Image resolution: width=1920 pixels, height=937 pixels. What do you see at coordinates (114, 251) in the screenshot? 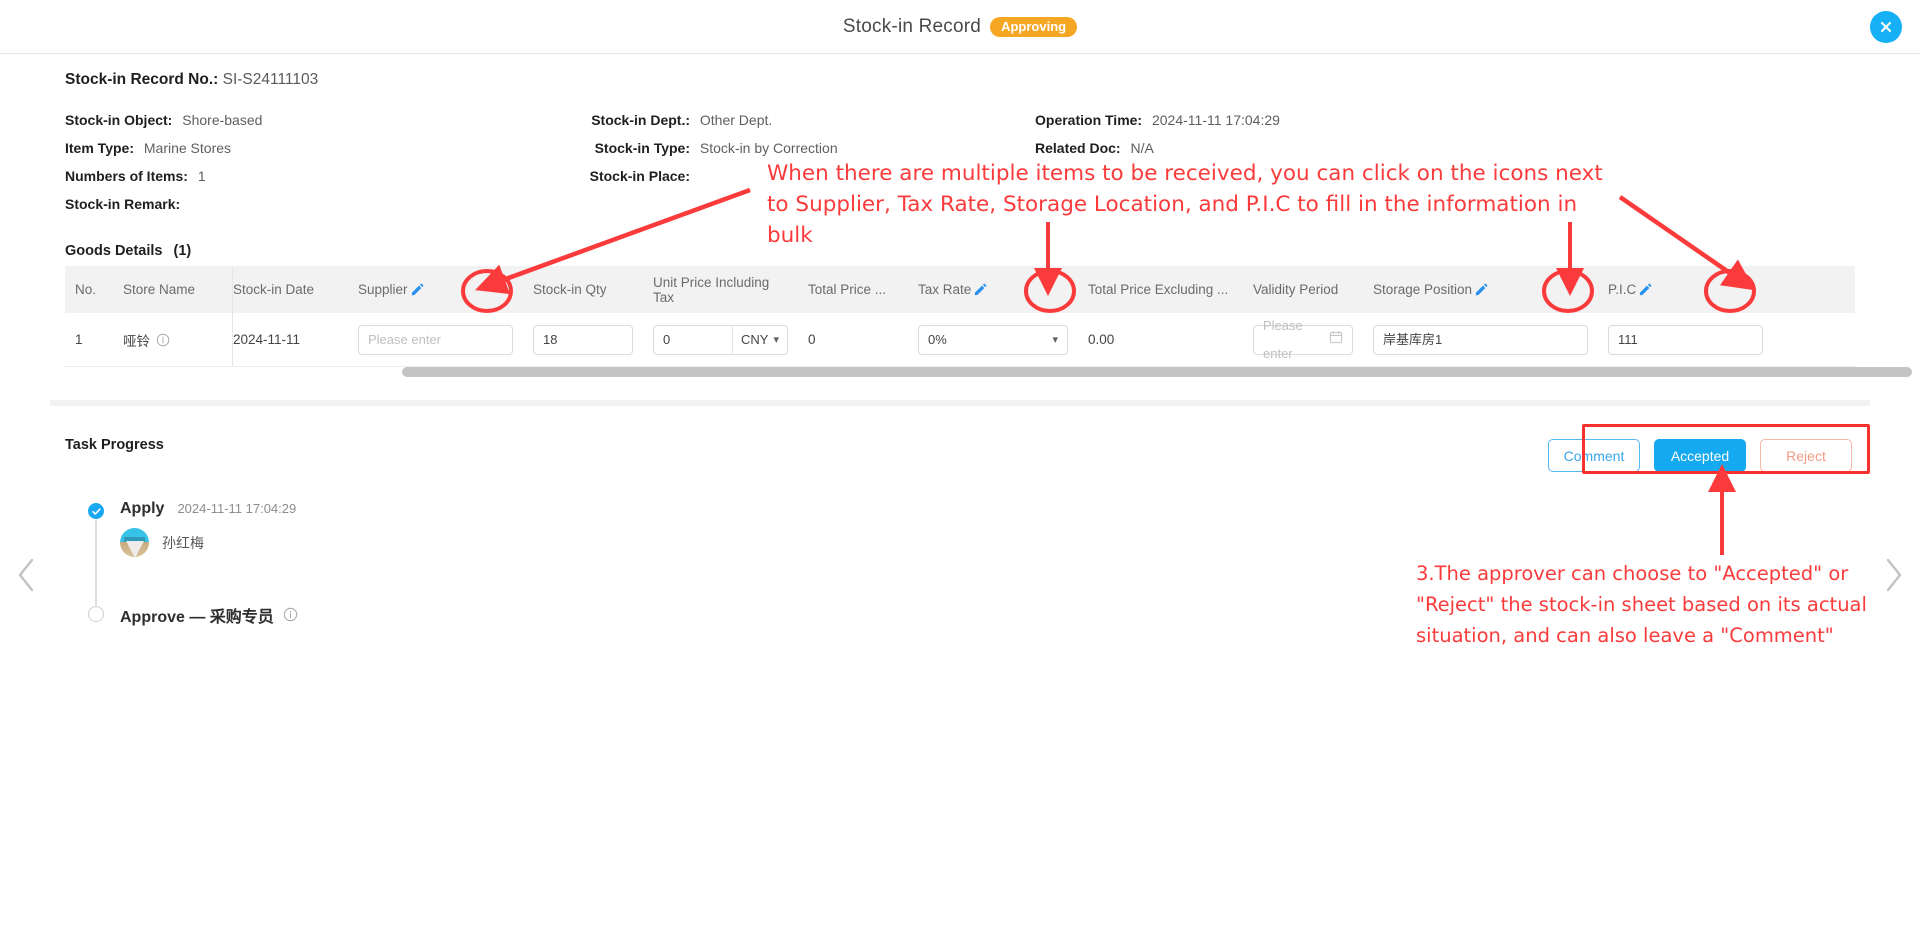
I see `goods-details-label: Goods Details` at bounding box center [114, 251].